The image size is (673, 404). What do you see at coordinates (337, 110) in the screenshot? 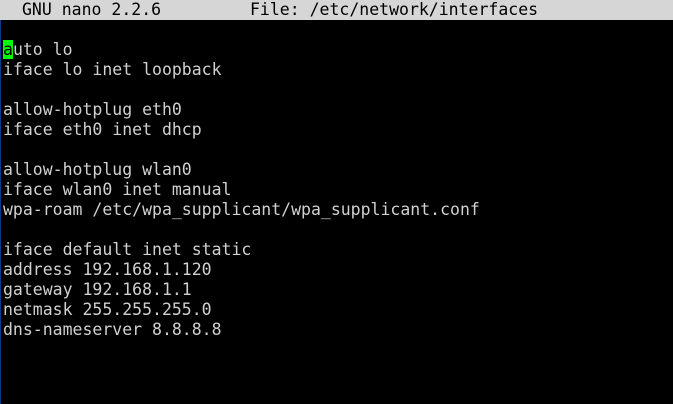
I see `editor-line-4: allow-hotplug eth0` at bounding box center [337, 110].